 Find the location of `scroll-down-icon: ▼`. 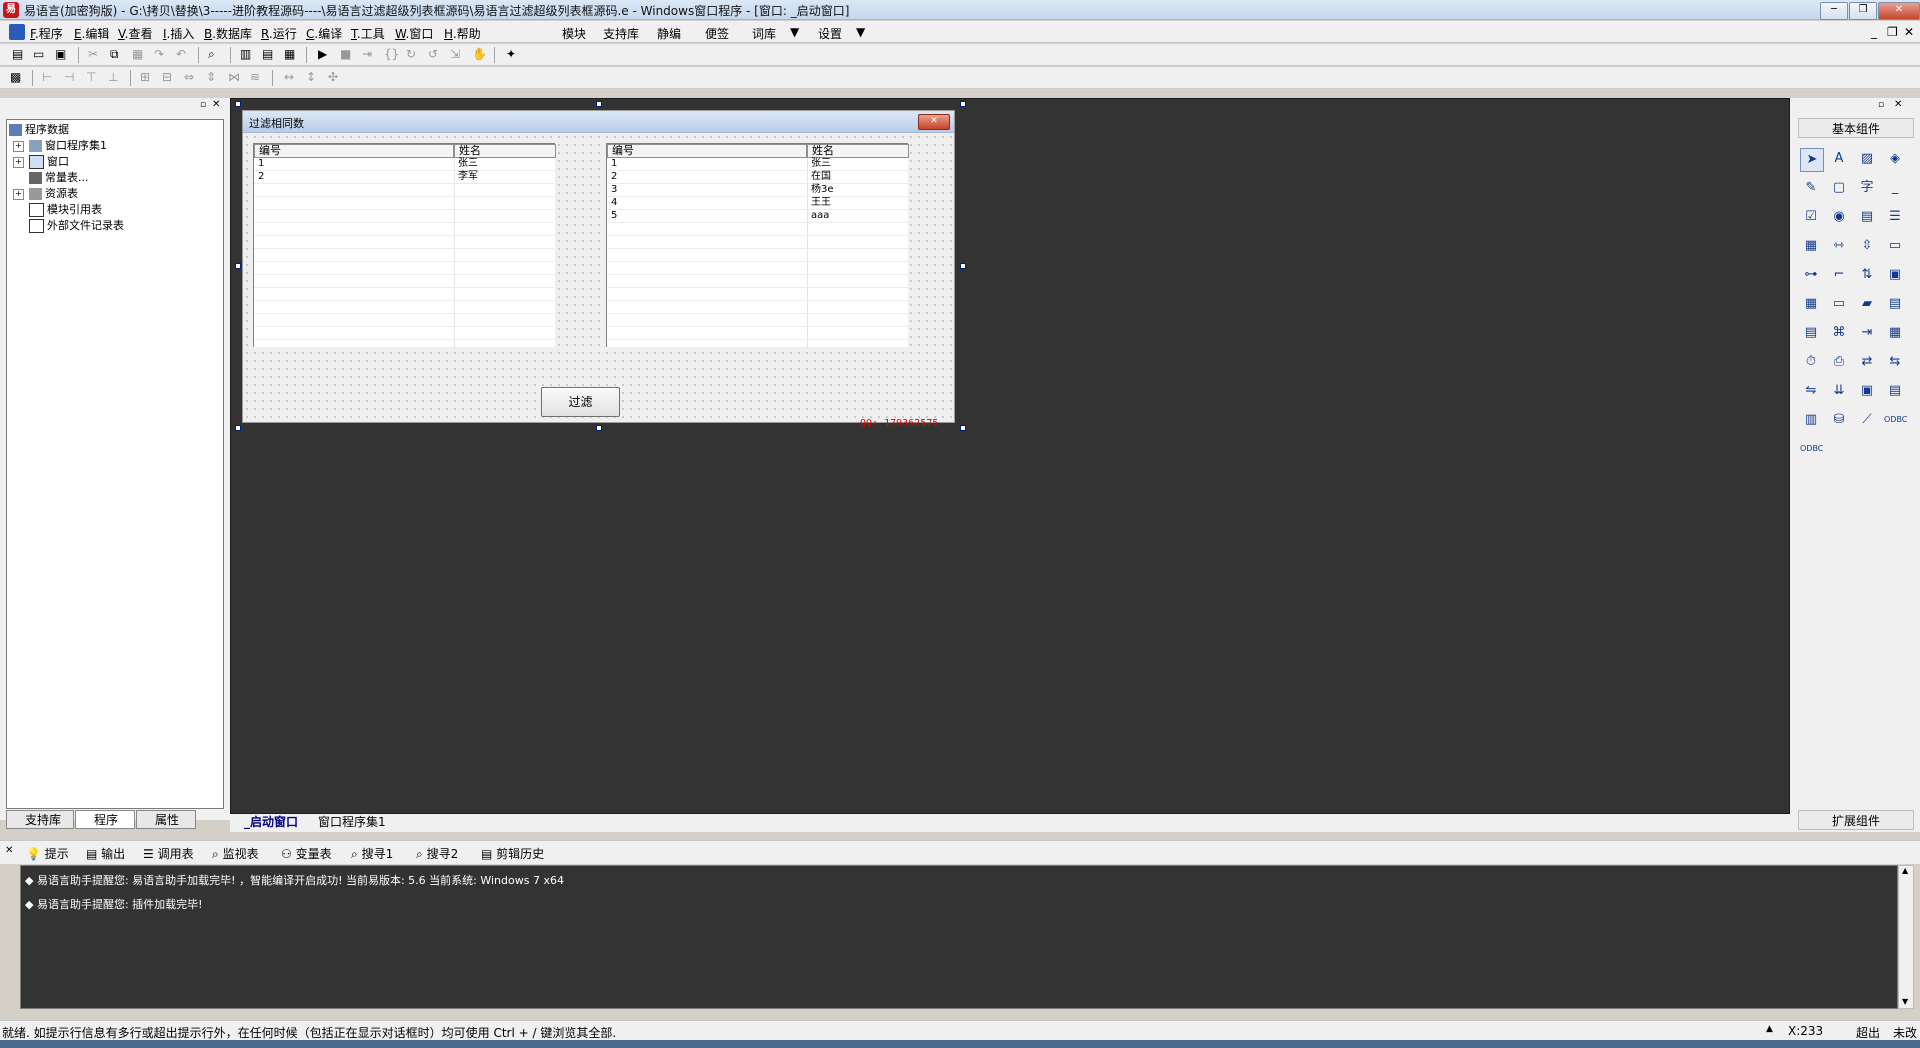

scroll-down-icon: ▼ is located at coordinates (1905, 1001).